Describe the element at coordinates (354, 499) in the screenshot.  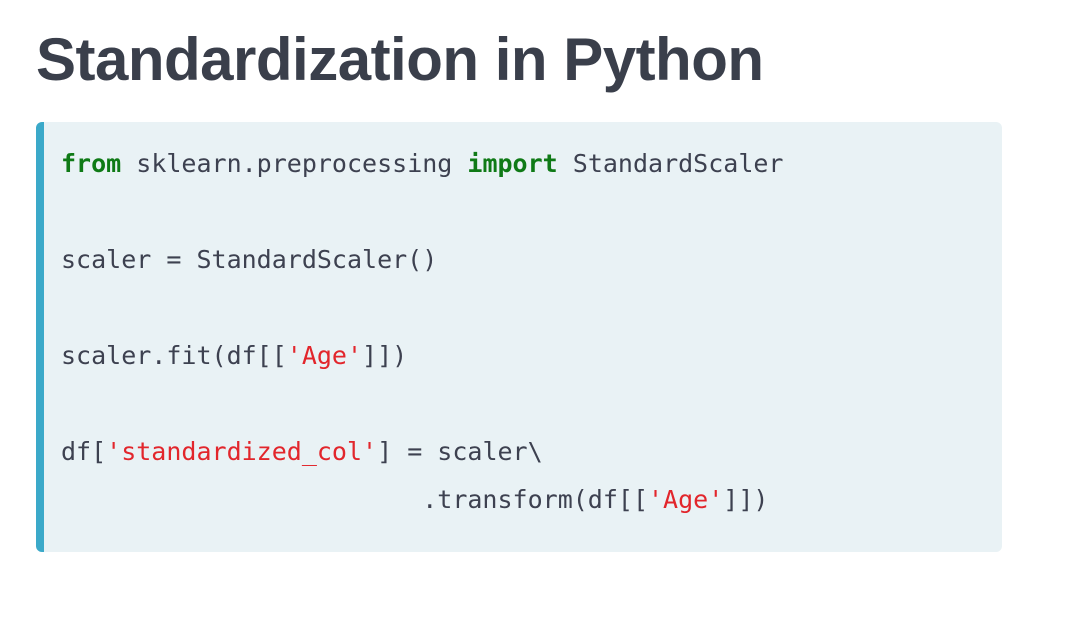
I see `code-text: .transform(df[[` at that location.